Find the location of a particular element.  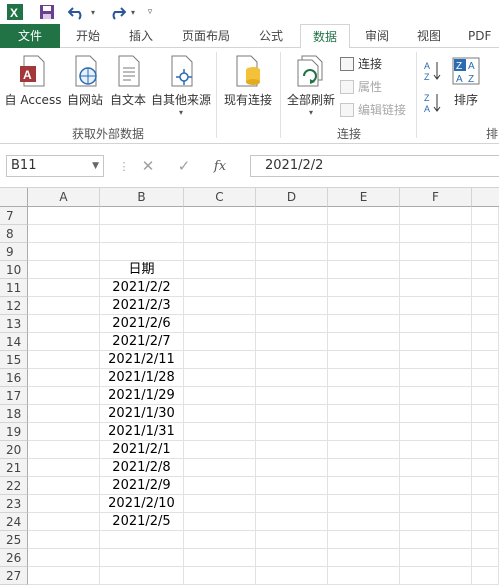

column-header-b: B is located at coordinates (142, 197).